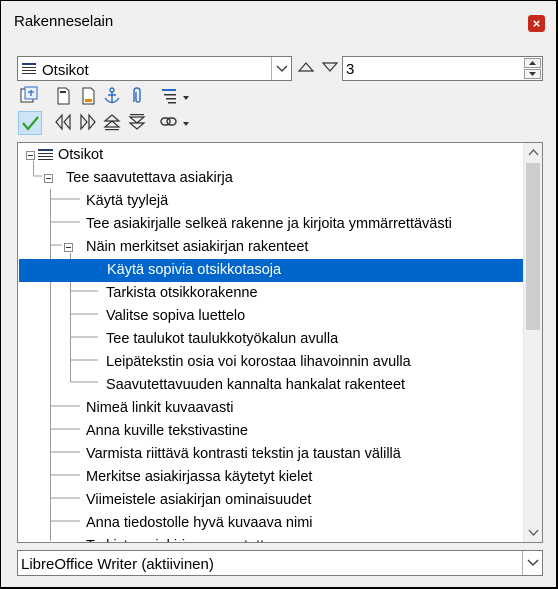 This screenshot has height=589, width=558. I want to click on tree-item-label: Käytä sopivia otsikkotasoja, so click(194, 270).